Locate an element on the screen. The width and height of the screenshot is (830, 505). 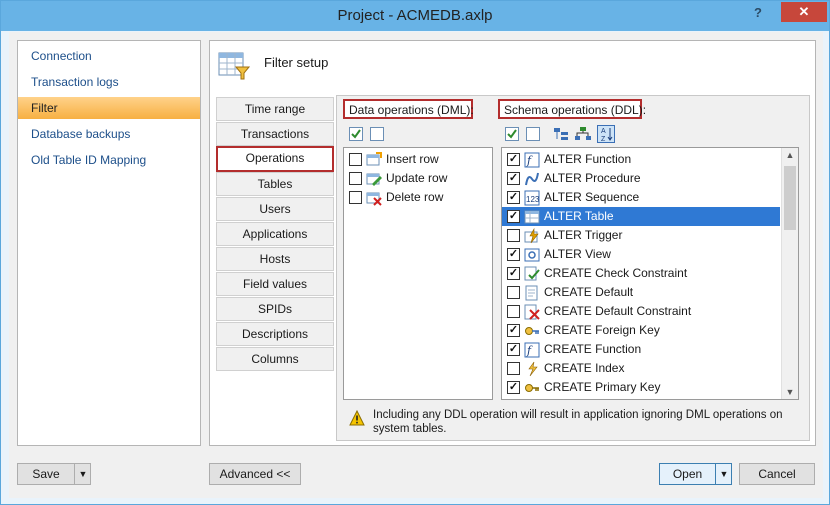
item-label: ALTER Table is located at coordinates (579, 216).